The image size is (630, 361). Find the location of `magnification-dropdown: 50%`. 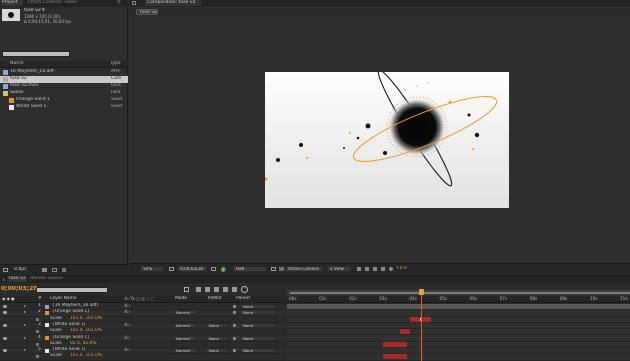

magnification-dropdown: 50% is located at coordinates (152, 269).